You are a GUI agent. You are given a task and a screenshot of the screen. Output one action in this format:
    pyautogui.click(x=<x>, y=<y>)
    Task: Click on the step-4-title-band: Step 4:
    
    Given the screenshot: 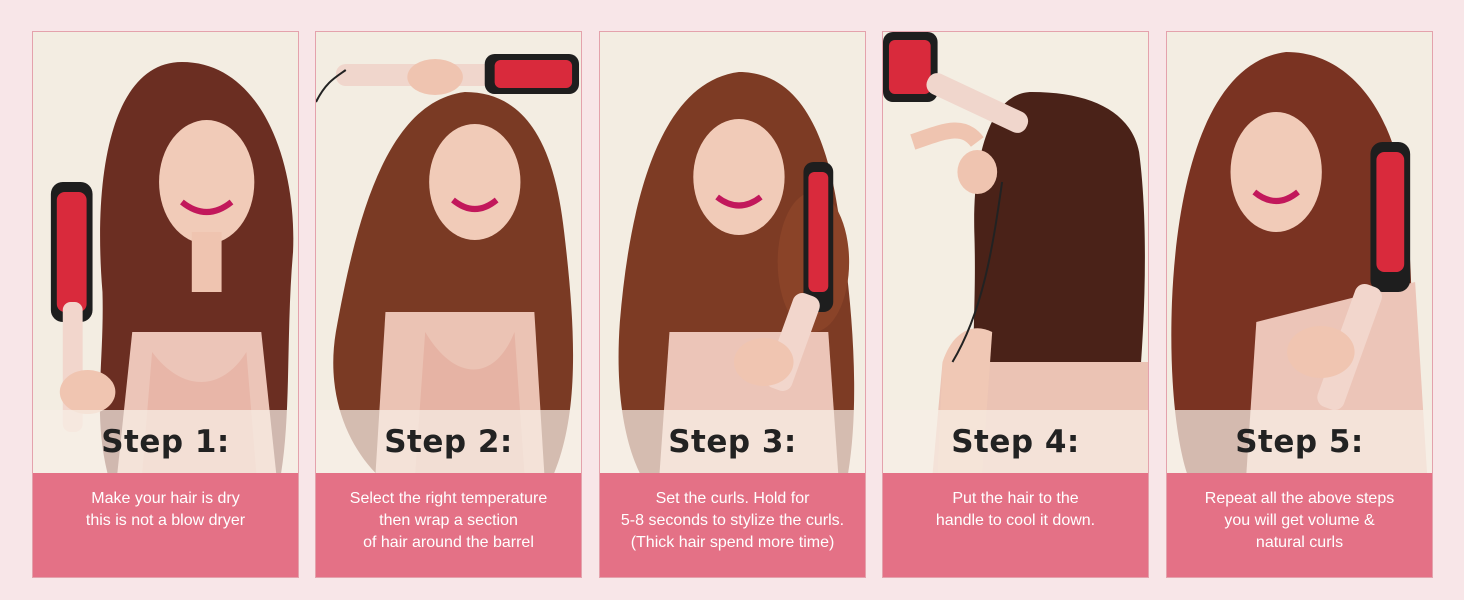 What is the action you would take?
    pyautogui.click(x=1015, y=441)
    